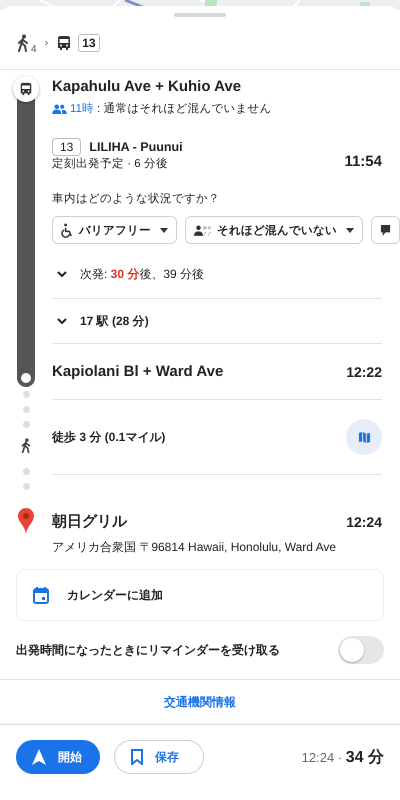  What do you see at coordinates (365, 758) in the screenshot?
I see `trip-duration: 34 分` at bounding box center [365, 758].